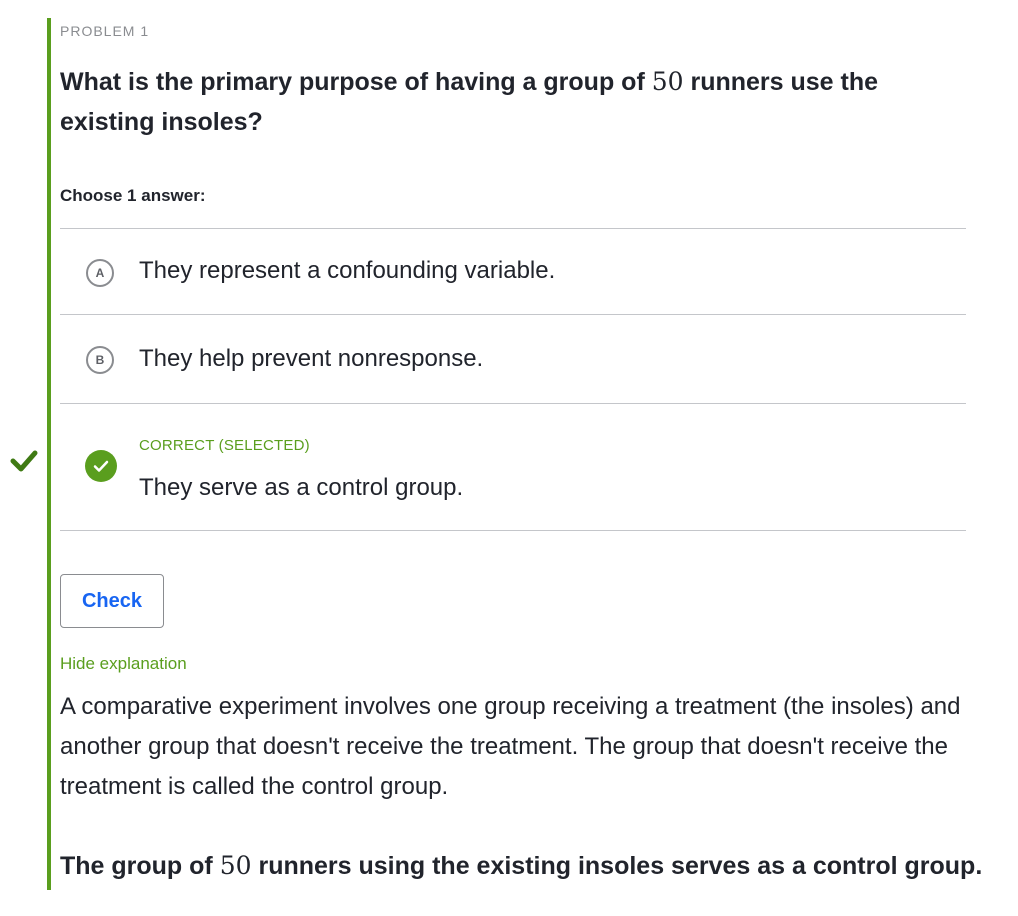 This screenshot has width=1018, height=916. I want to click on option-letter-a: A, so click(100, 273).